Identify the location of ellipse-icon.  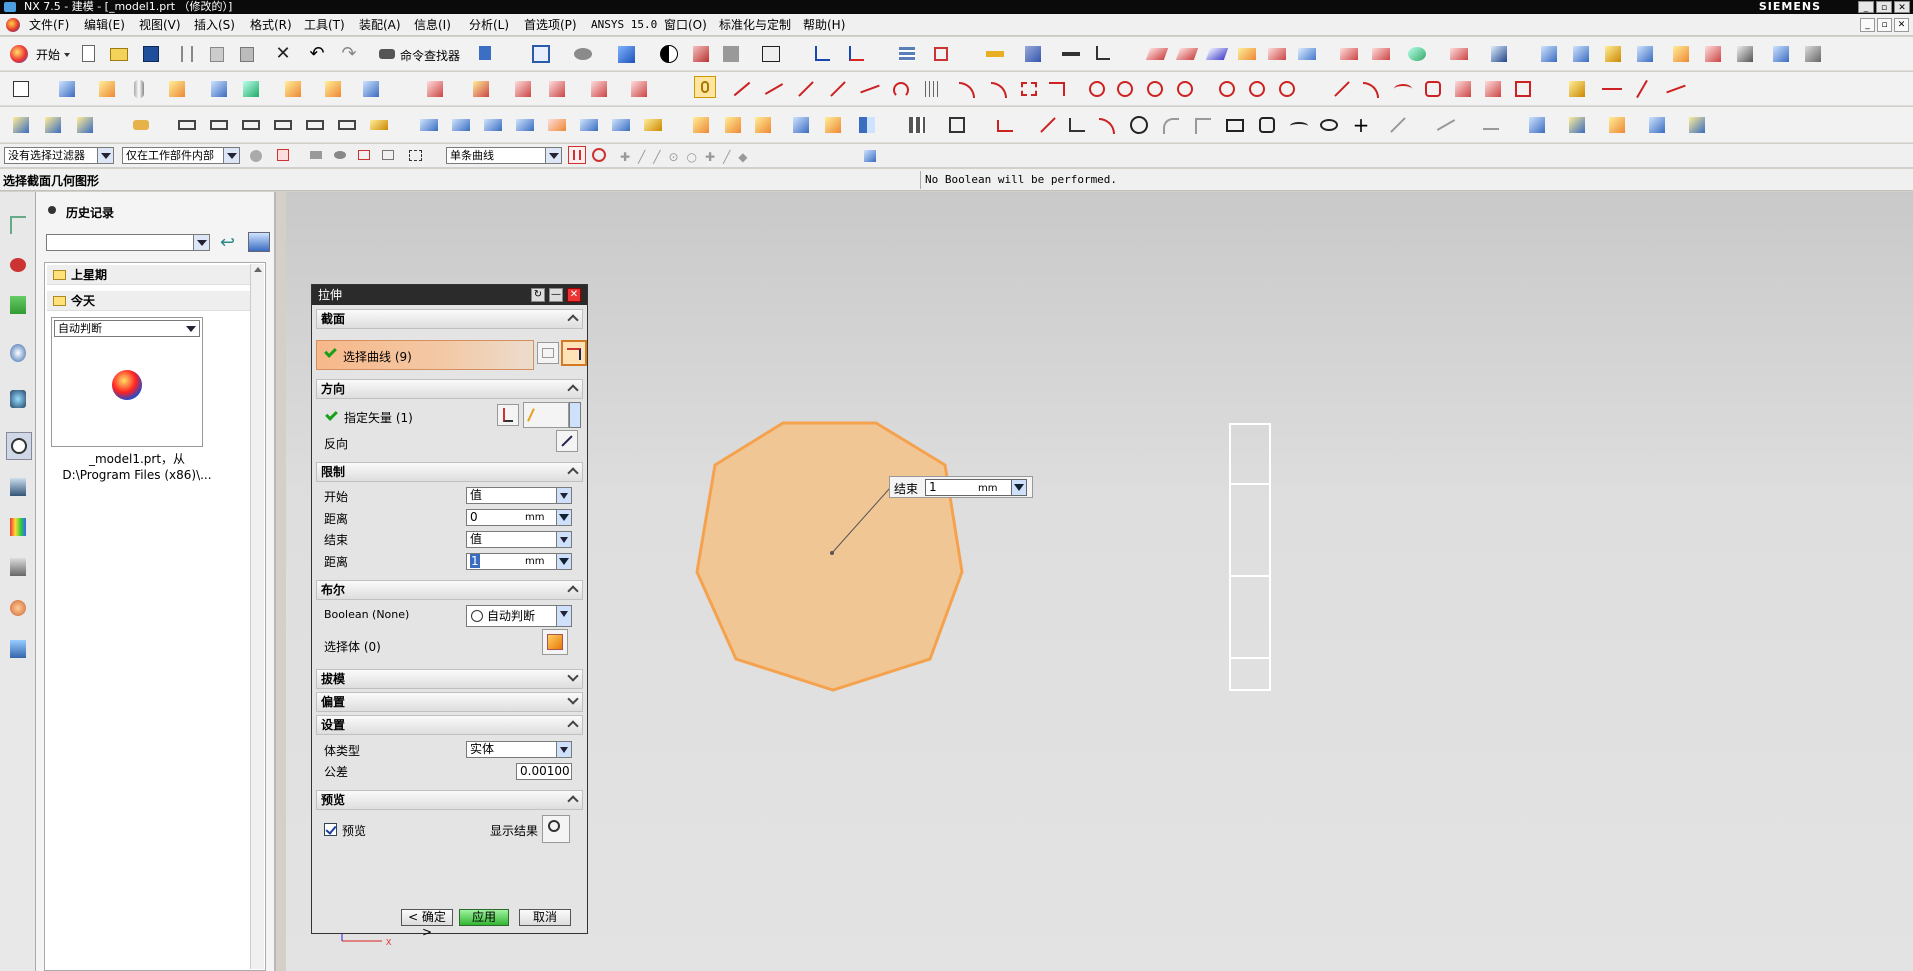
(1329, 125).